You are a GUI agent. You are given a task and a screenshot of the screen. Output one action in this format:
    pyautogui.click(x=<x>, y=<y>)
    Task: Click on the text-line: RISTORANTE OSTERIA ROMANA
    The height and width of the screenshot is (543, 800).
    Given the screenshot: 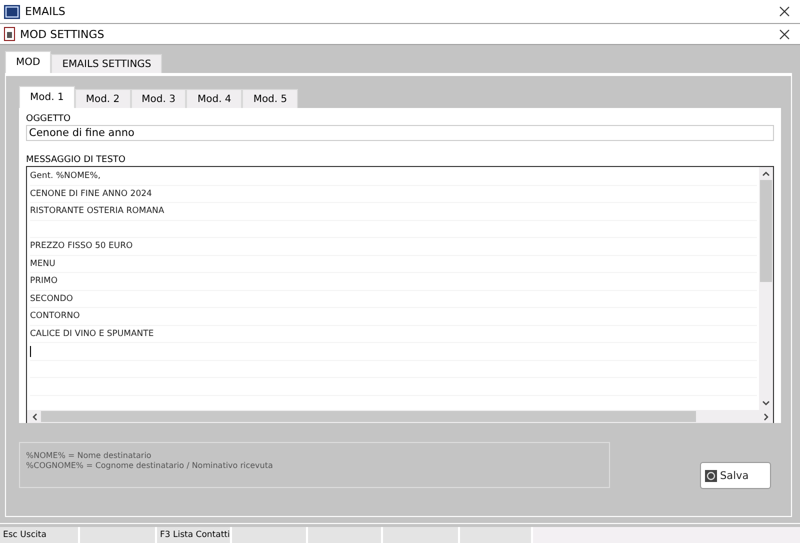 What is the action you would take?
    pyautogui.click(x=393, y=211)
    